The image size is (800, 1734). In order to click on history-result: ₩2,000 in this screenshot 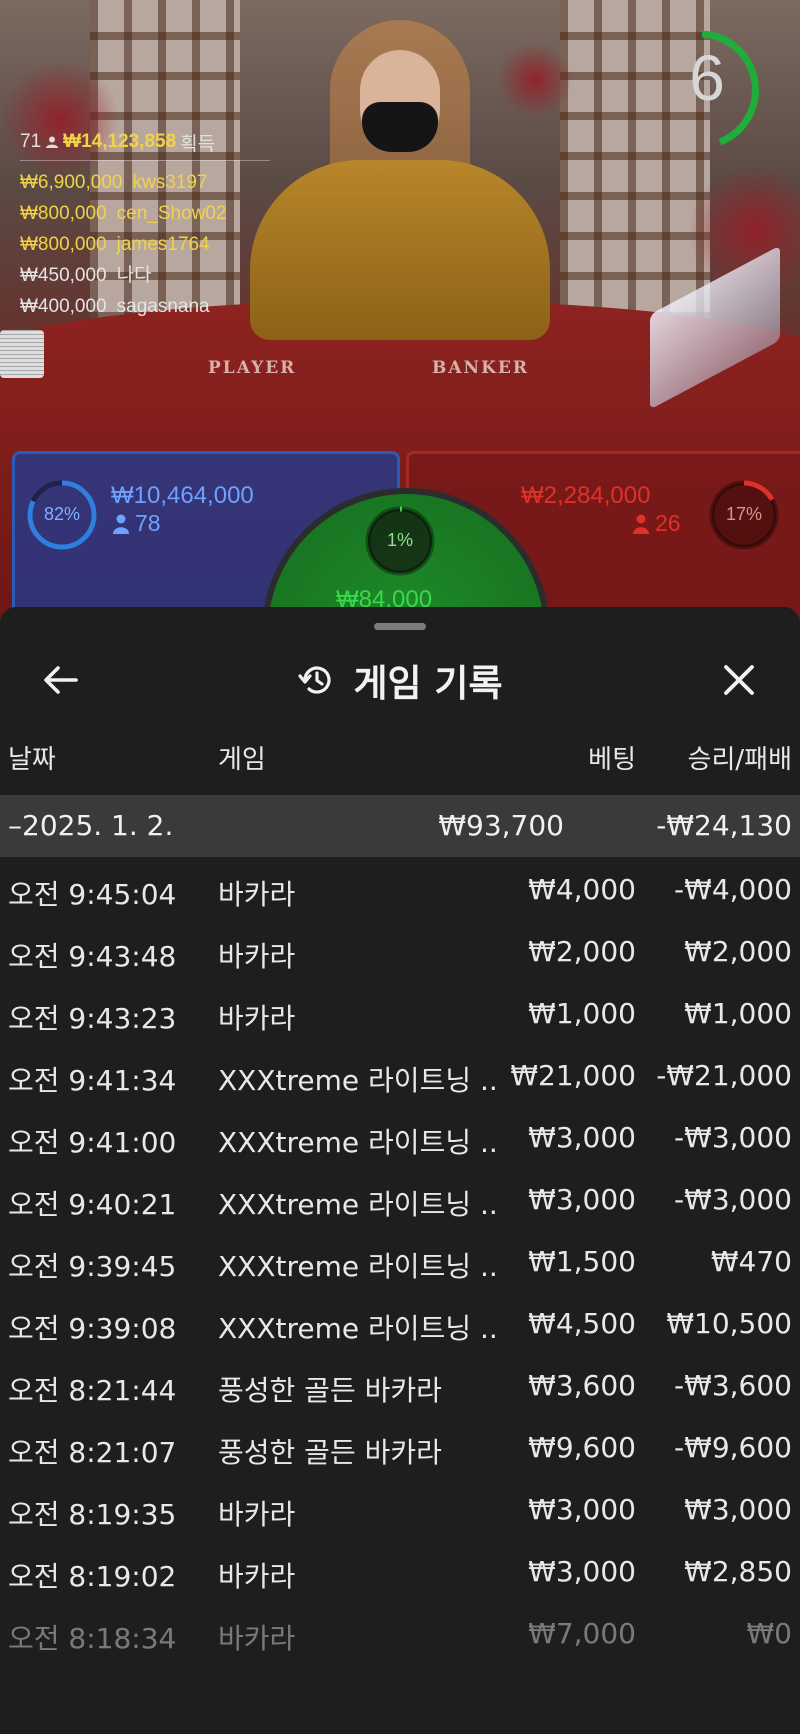, I will do `click(738, 951)`.